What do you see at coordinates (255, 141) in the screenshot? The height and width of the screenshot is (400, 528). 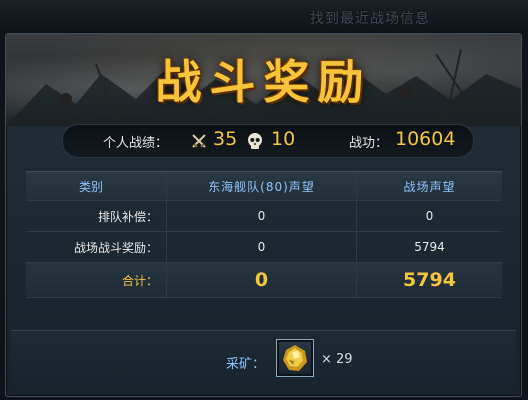 I see `skull-icon` at bounding box center [255, 141].